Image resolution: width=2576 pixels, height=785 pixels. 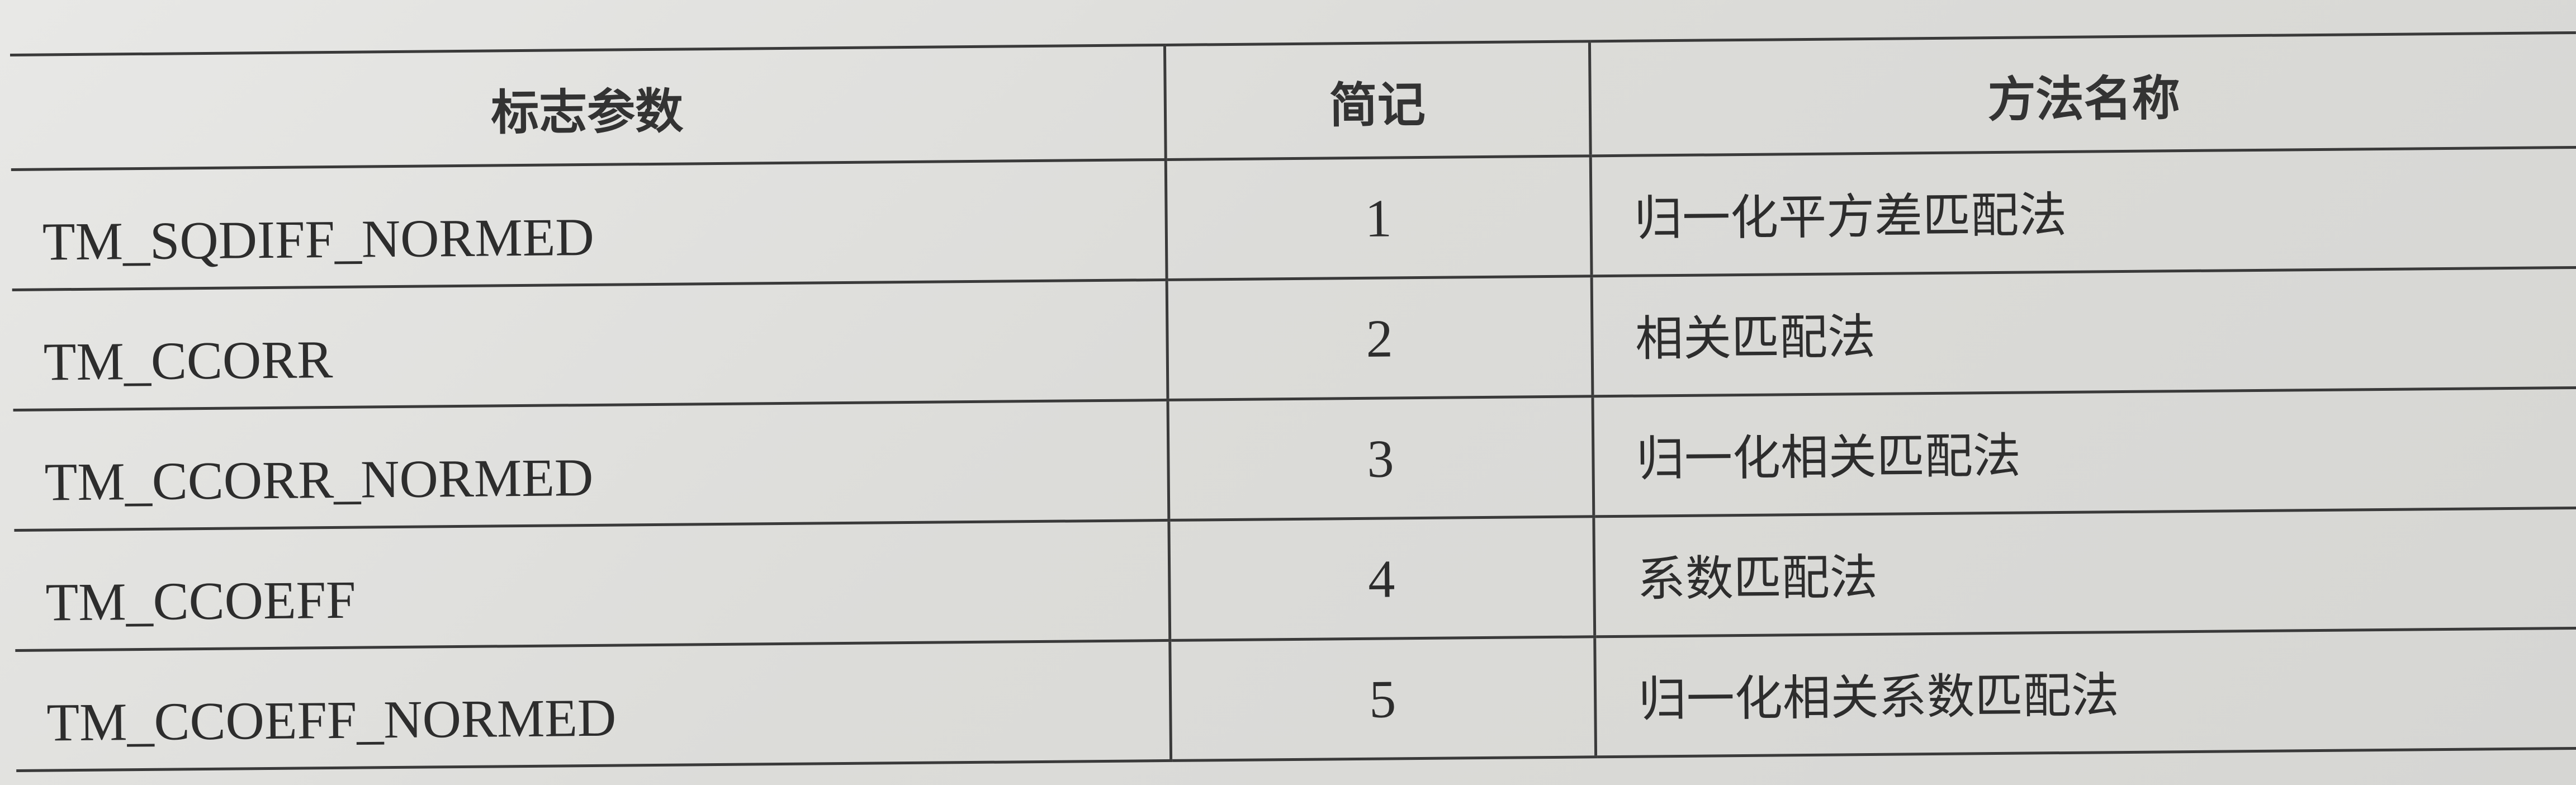 I want to click on abbr-cell: 5, so click(x=1382, y=699).